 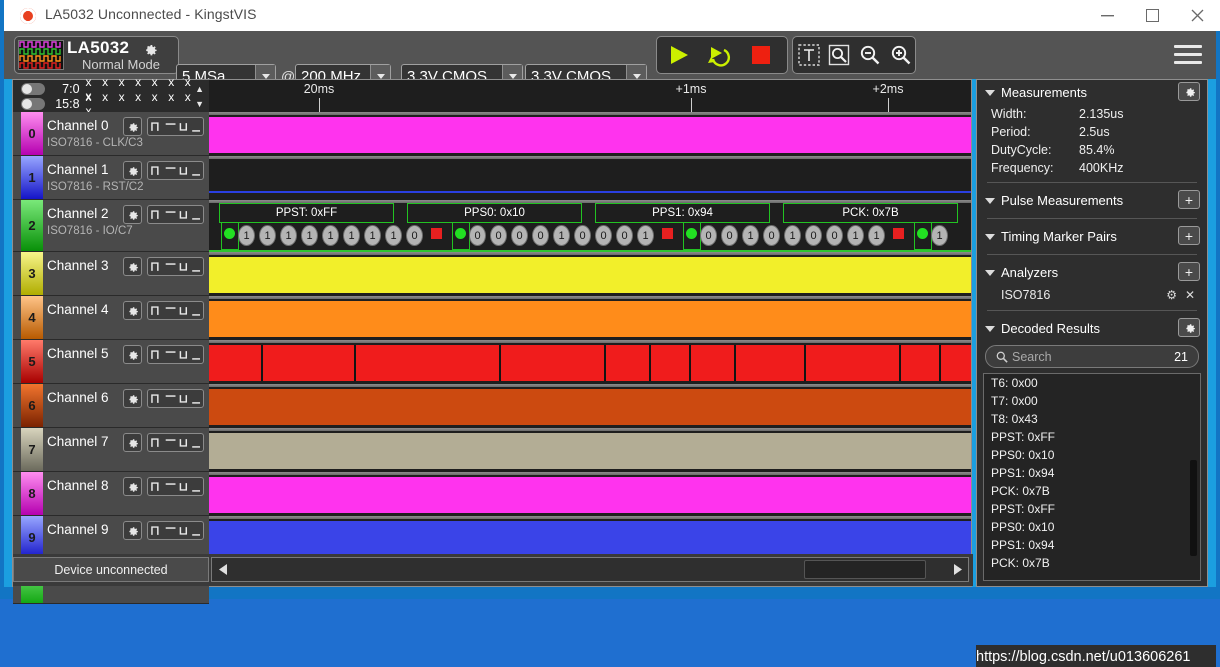 What do you see at coordinates (1092, 200) in the screenshot?
I see `pulse-measurements-header: Pulse Measurements +` at bounding box center [1092, 200].